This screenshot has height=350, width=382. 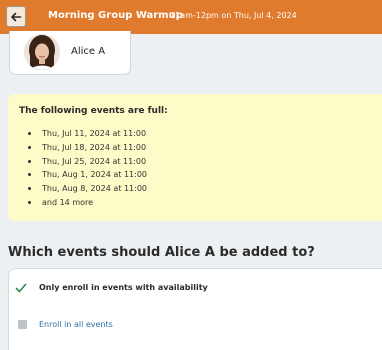 What do you see at coordinates (85, 162) in the screenshot?
I see `list-item: Thu, Jul 25, 2024 at 11:00` at bounding box center [85, 162].